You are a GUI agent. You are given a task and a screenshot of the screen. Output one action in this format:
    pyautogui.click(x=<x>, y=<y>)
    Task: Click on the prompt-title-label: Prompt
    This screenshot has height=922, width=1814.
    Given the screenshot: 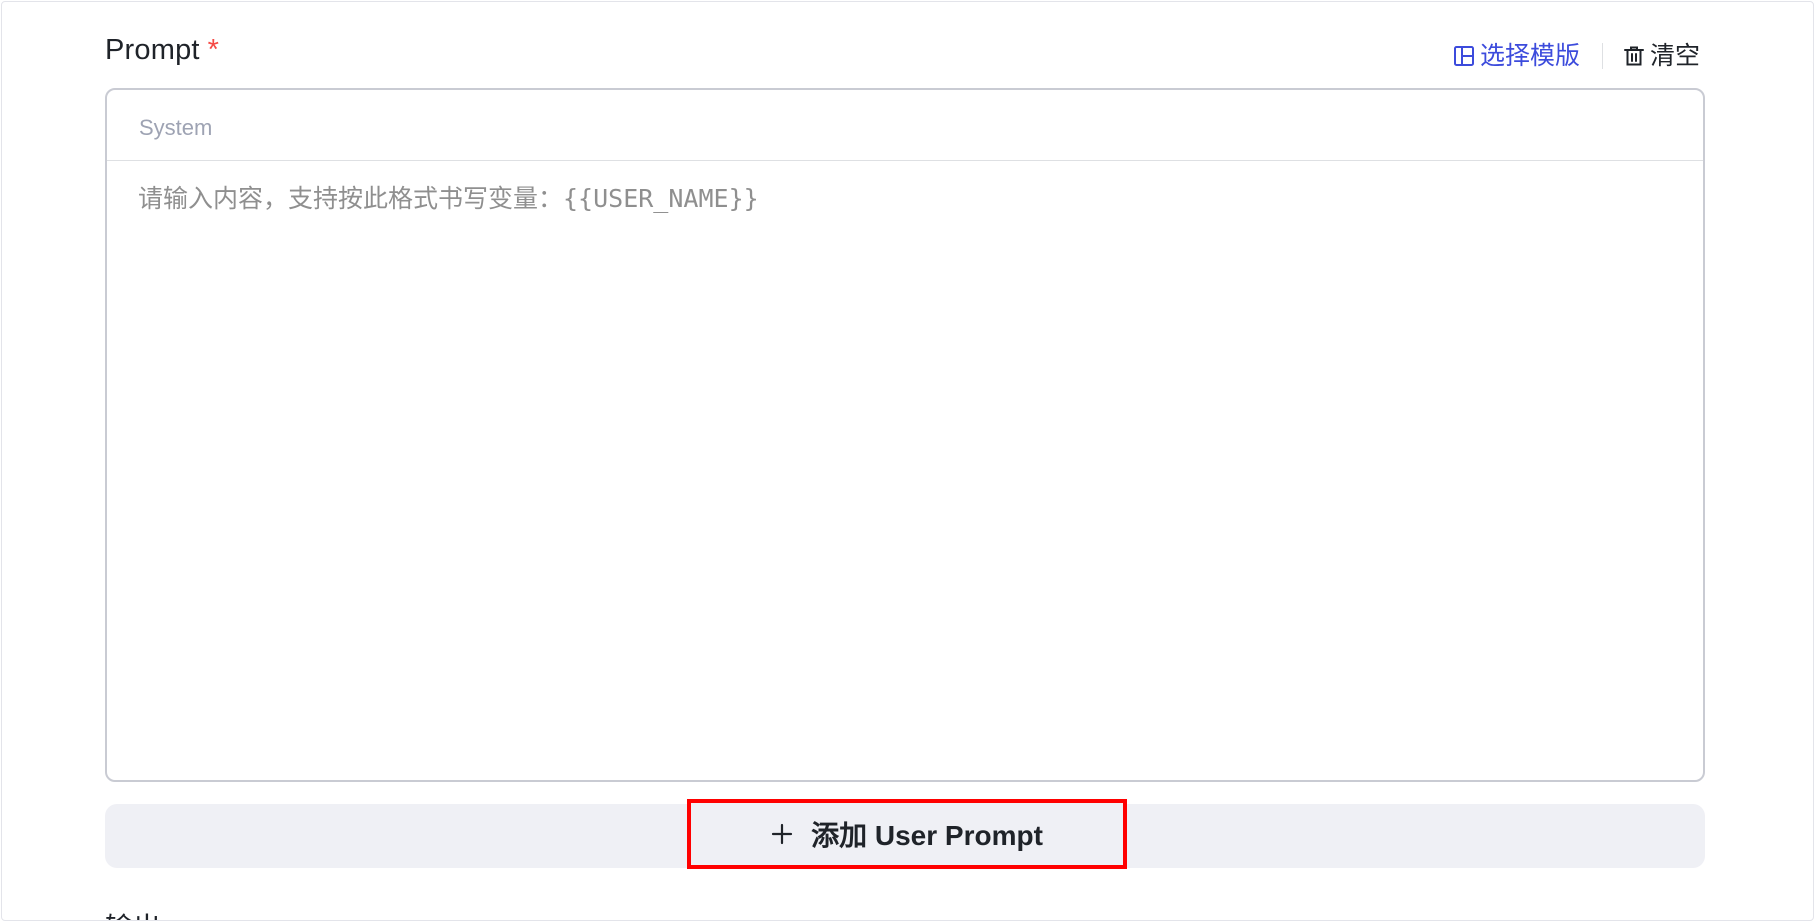 What is the action you would take?
    pyautogui.click(x=152, y=50)
    